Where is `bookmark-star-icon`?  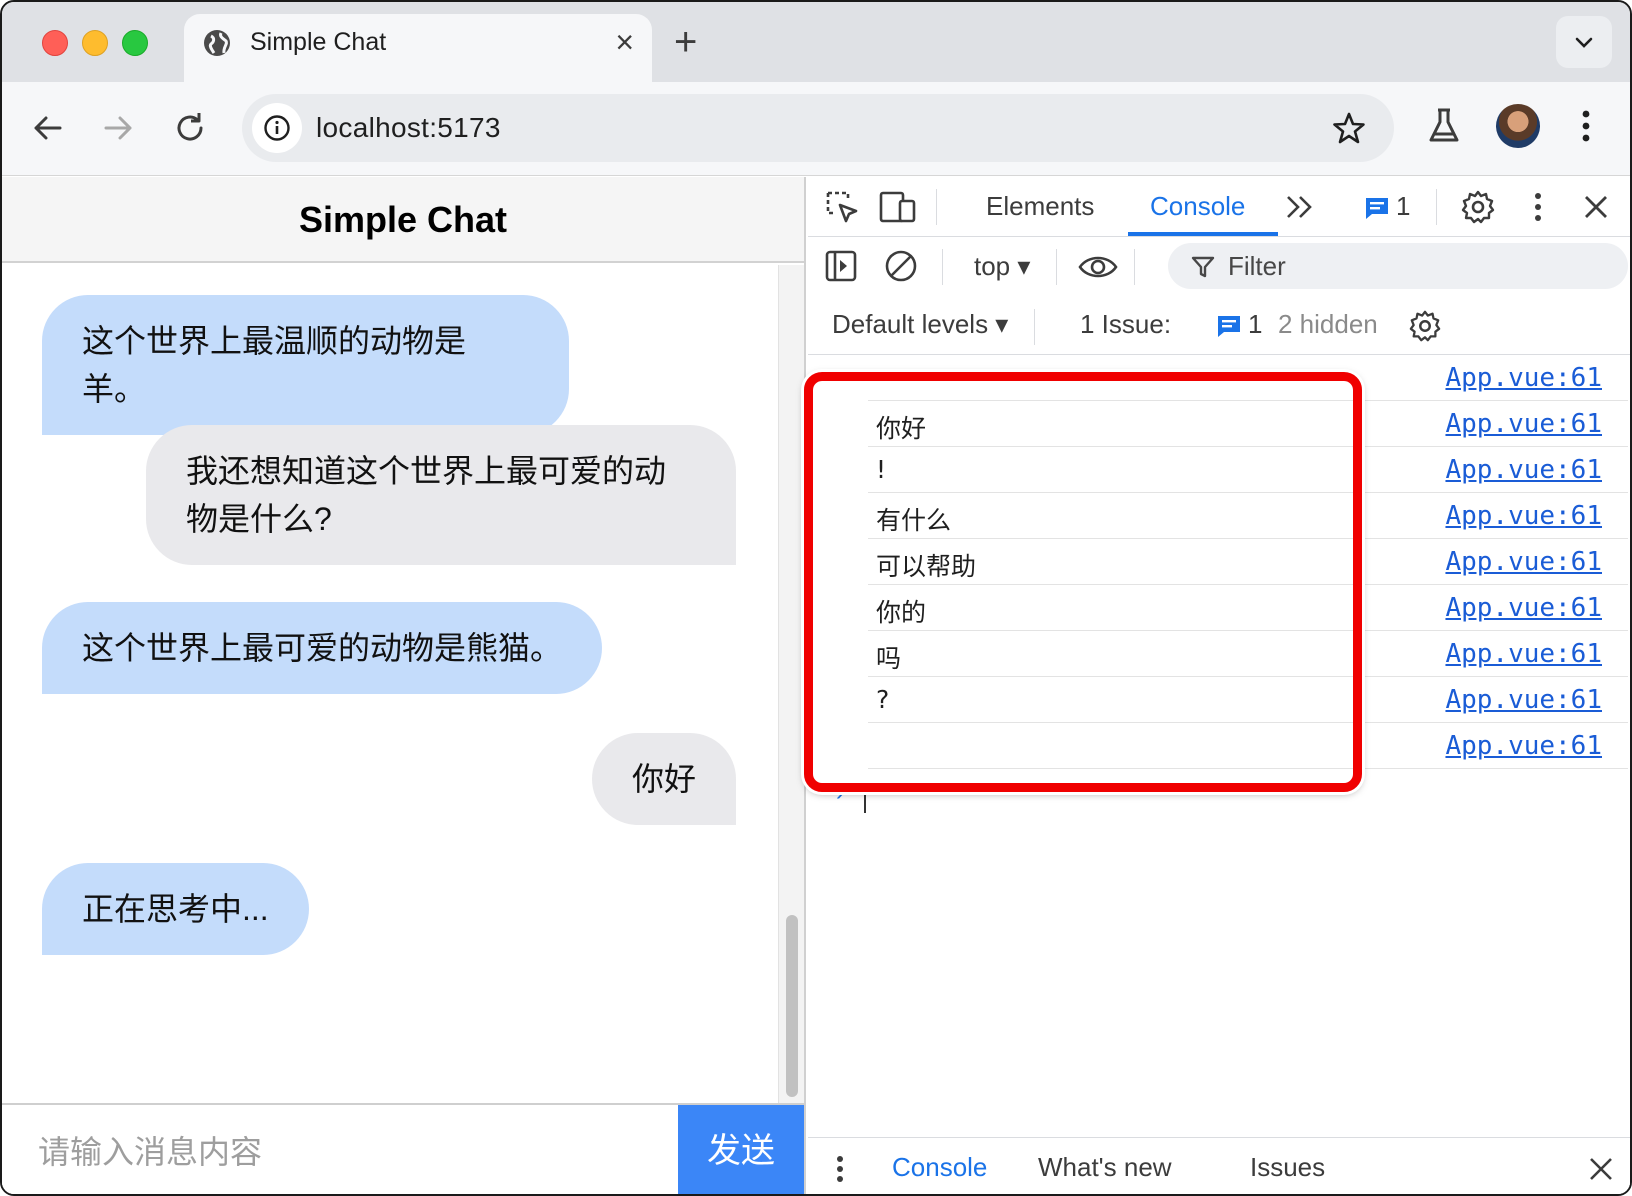 bookmark-star-icon is located at coordinates (1349, 128).